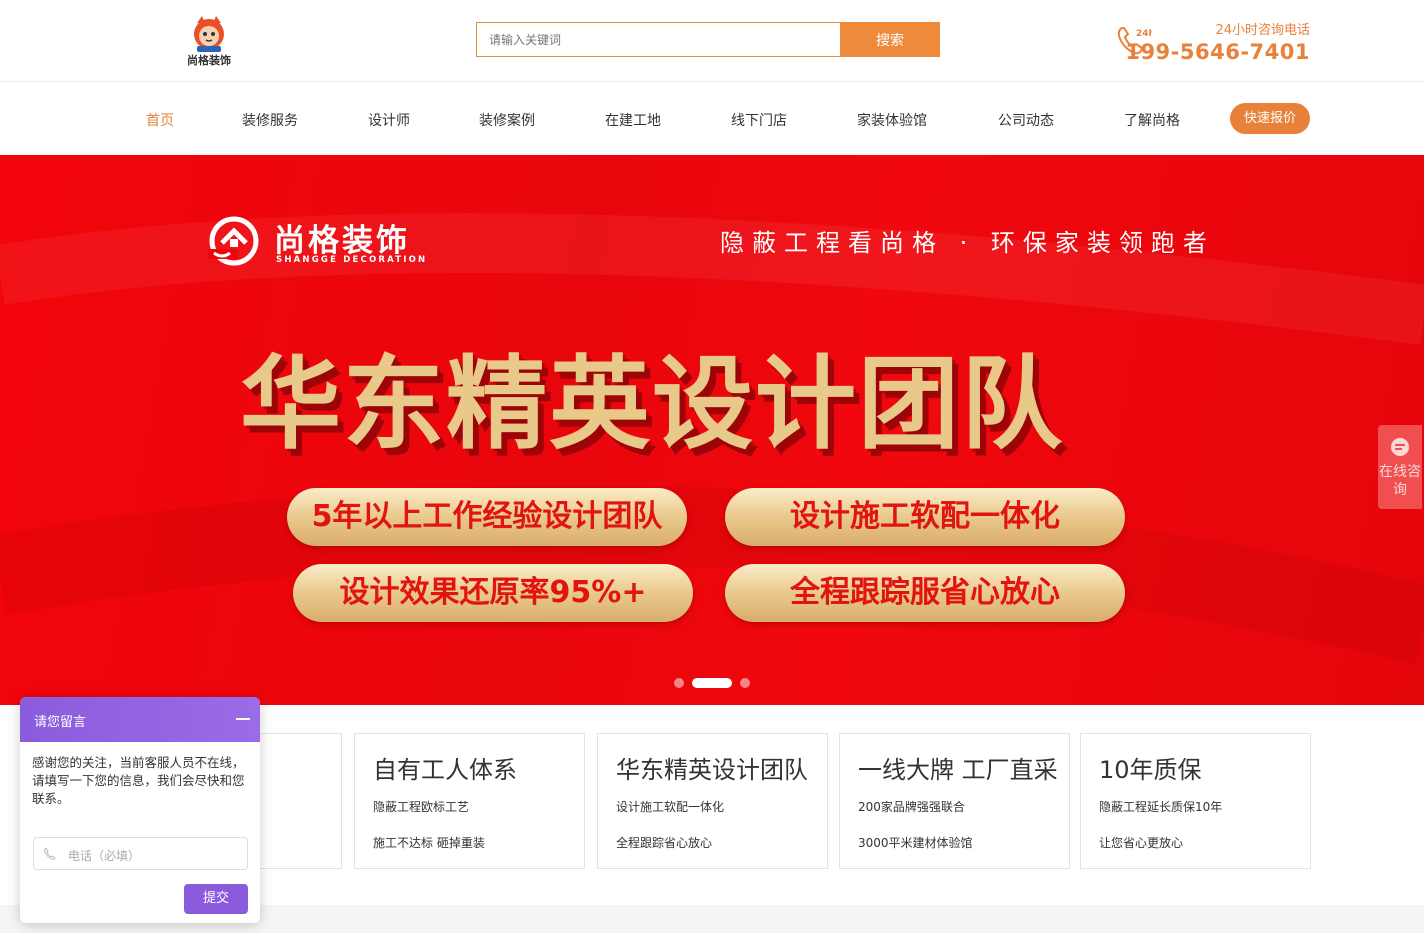  What do you see at coordinates (1262, 30) in the screenshot?
I see `hotline-label: 24小时咨询电话` at bounding box center [1262, 30].